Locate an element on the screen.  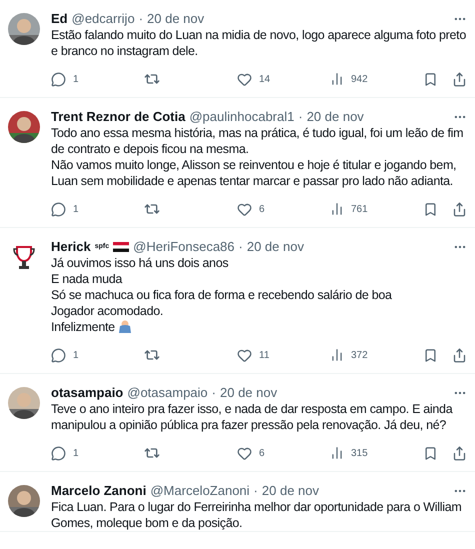
author-name: Herick is located at coordinates (71, 246).